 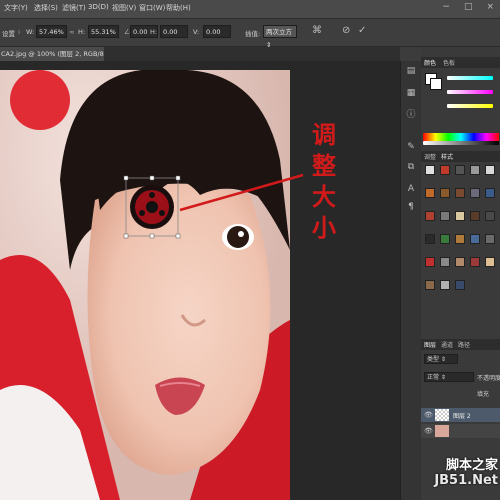 I want to click on info-icon: ⓘ, so click(x=411, y=115).